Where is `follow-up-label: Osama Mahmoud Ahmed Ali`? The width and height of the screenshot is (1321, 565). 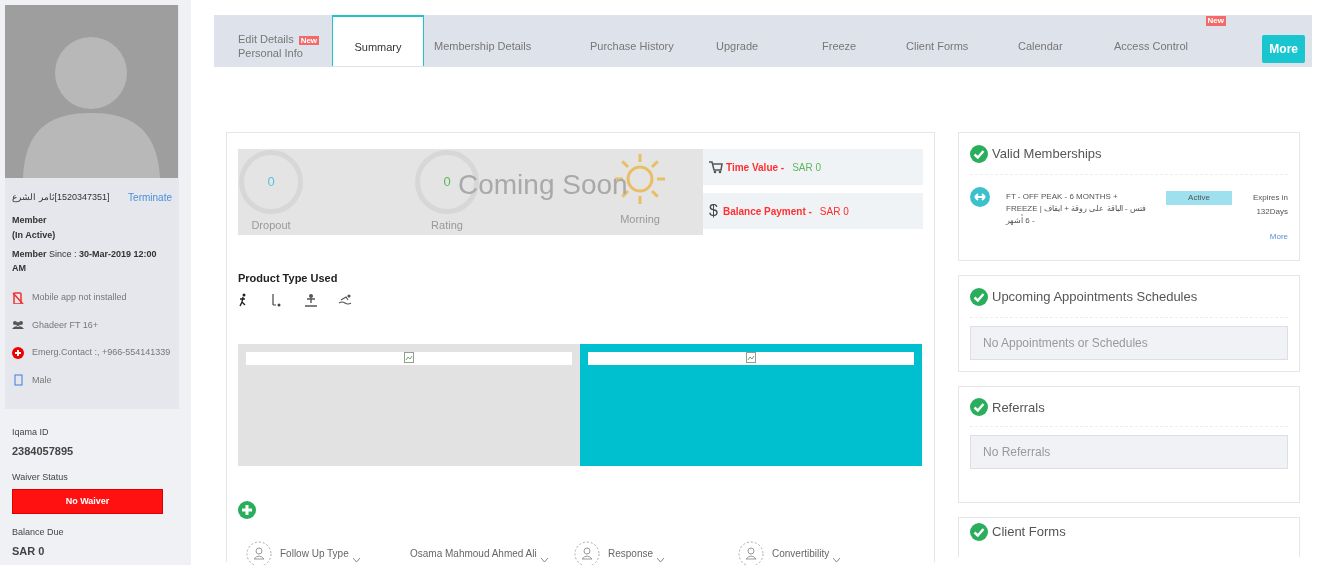
follow-up-label: Osama Mahmoud Ahmed Ali is located at coordinates (473, 554).